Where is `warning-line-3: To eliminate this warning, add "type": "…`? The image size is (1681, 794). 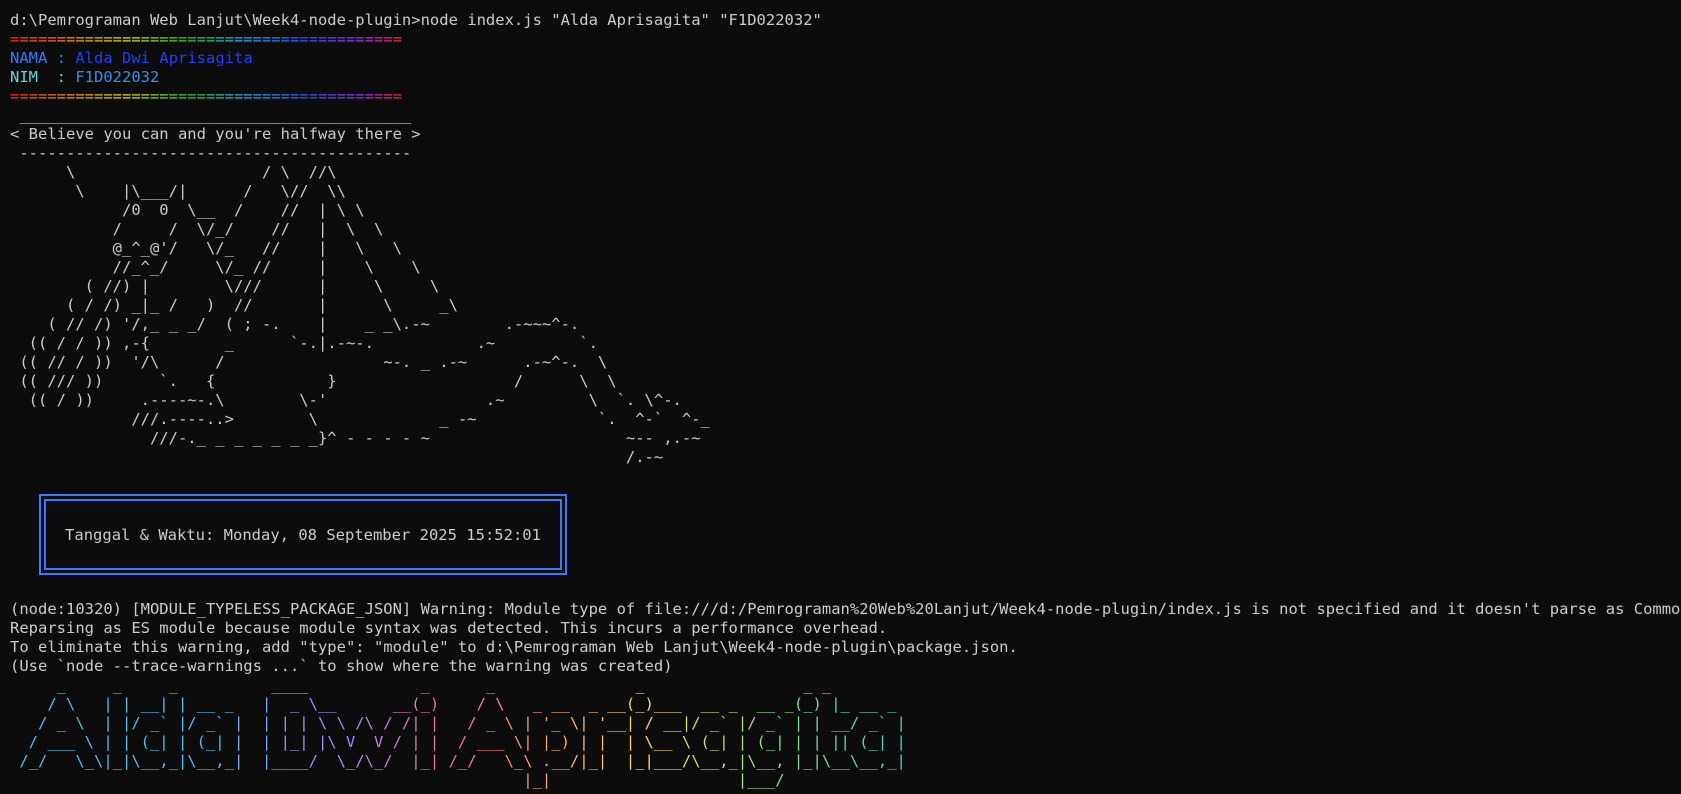 warning-line-3: To eliminate this warning, add "type": "… is located at coordinates (514, 647).